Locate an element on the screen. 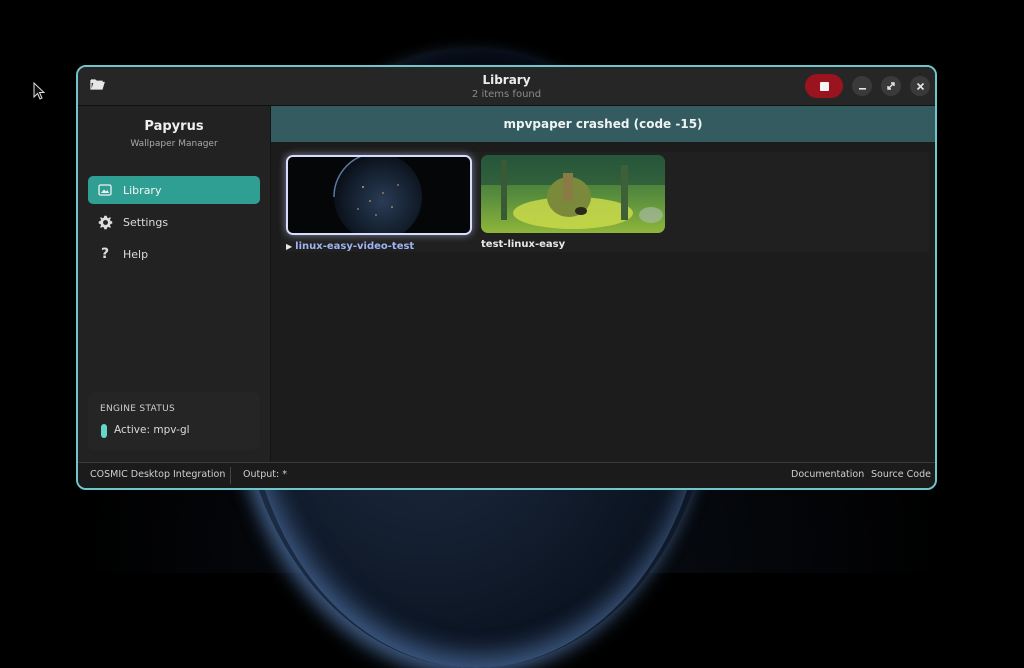 The height and width of the screenshot is (668, 1024). sidebar-item-label: Library is located at coordinates (142, 190).